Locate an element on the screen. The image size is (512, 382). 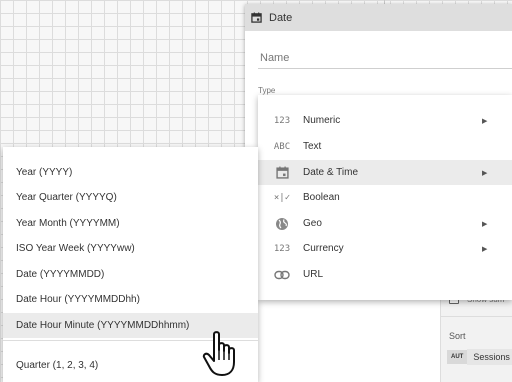
date-format-item: Year Quarter (YYYYQ) is located at coordinates (130, 197).